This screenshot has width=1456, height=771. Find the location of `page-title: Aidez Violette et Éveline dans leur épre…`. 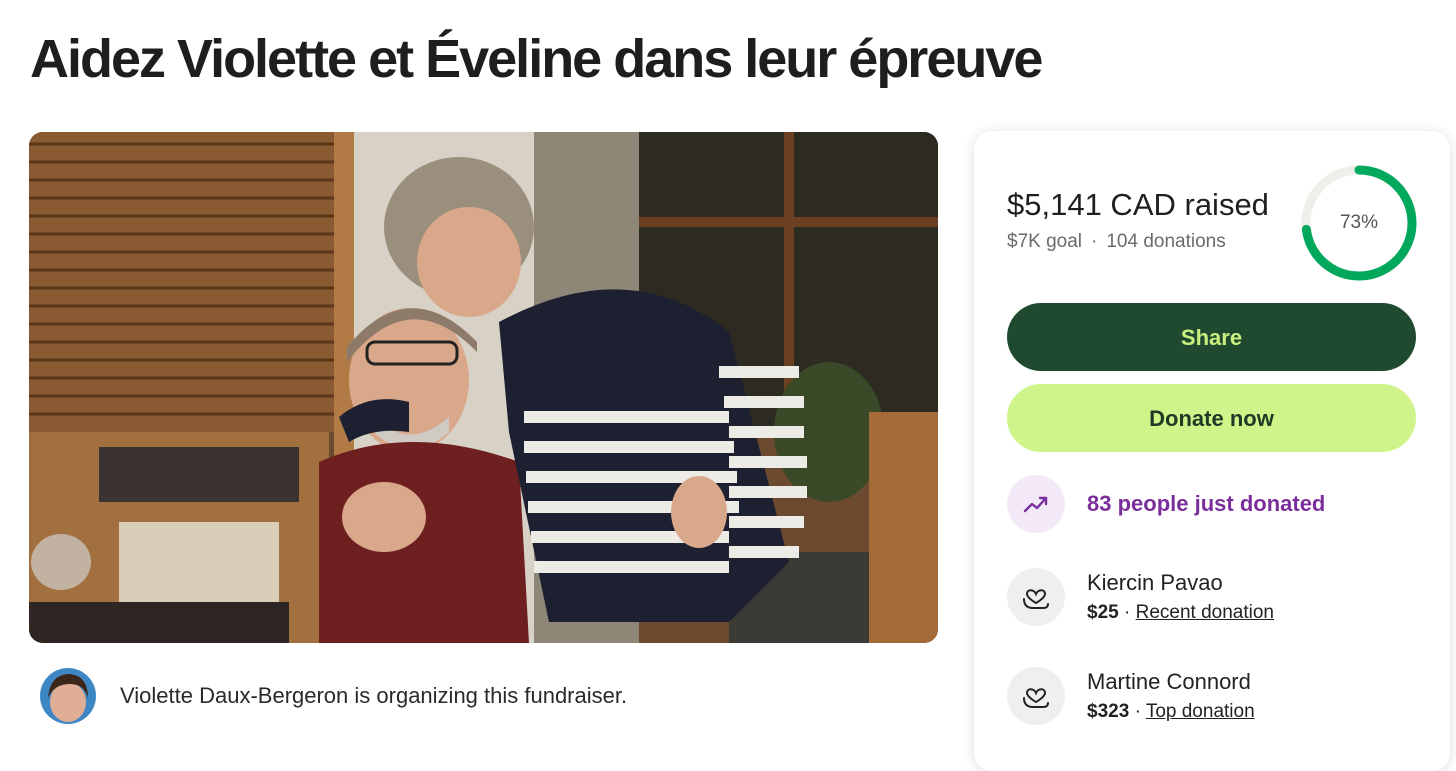

page-title: Aidez Violette et Éveline dans leur épre… is located at coordinates (536, 59).